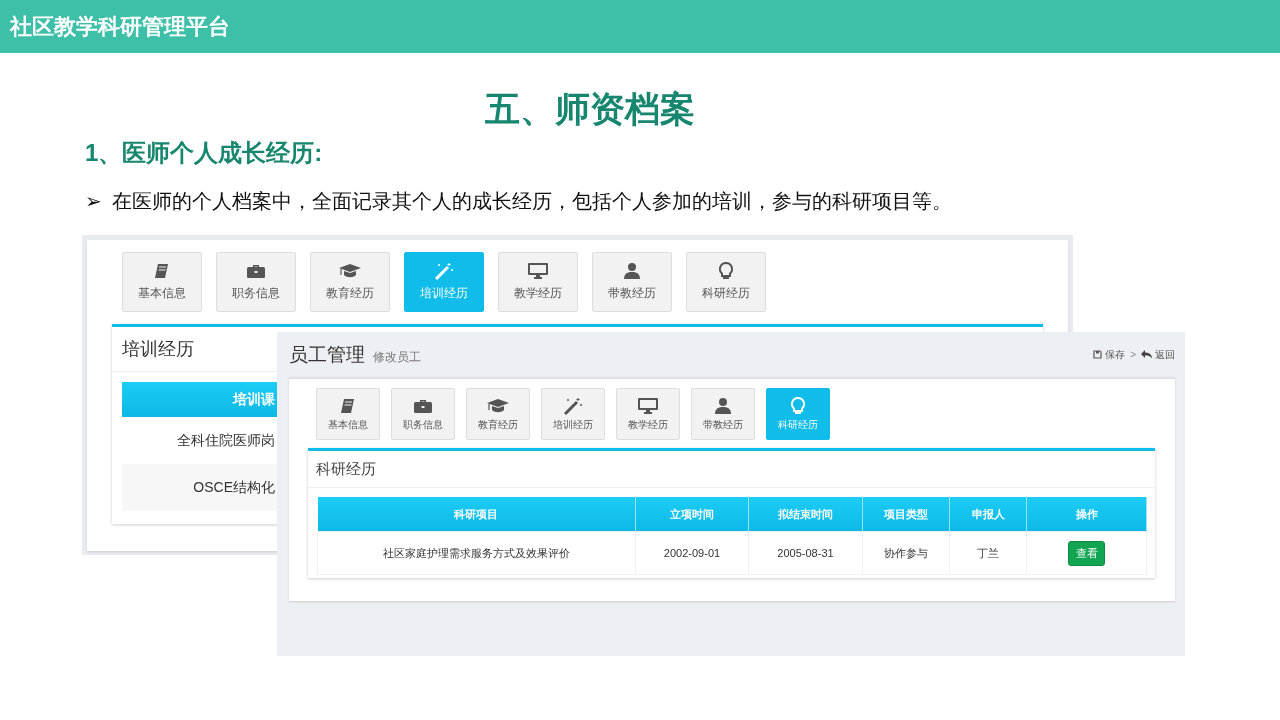  What do you see at coordinates (476, 553) in the screenshot?
I see `table-cell: 社区家庭护理需求服务方式及效果评价` at bounding box center [476, 553].